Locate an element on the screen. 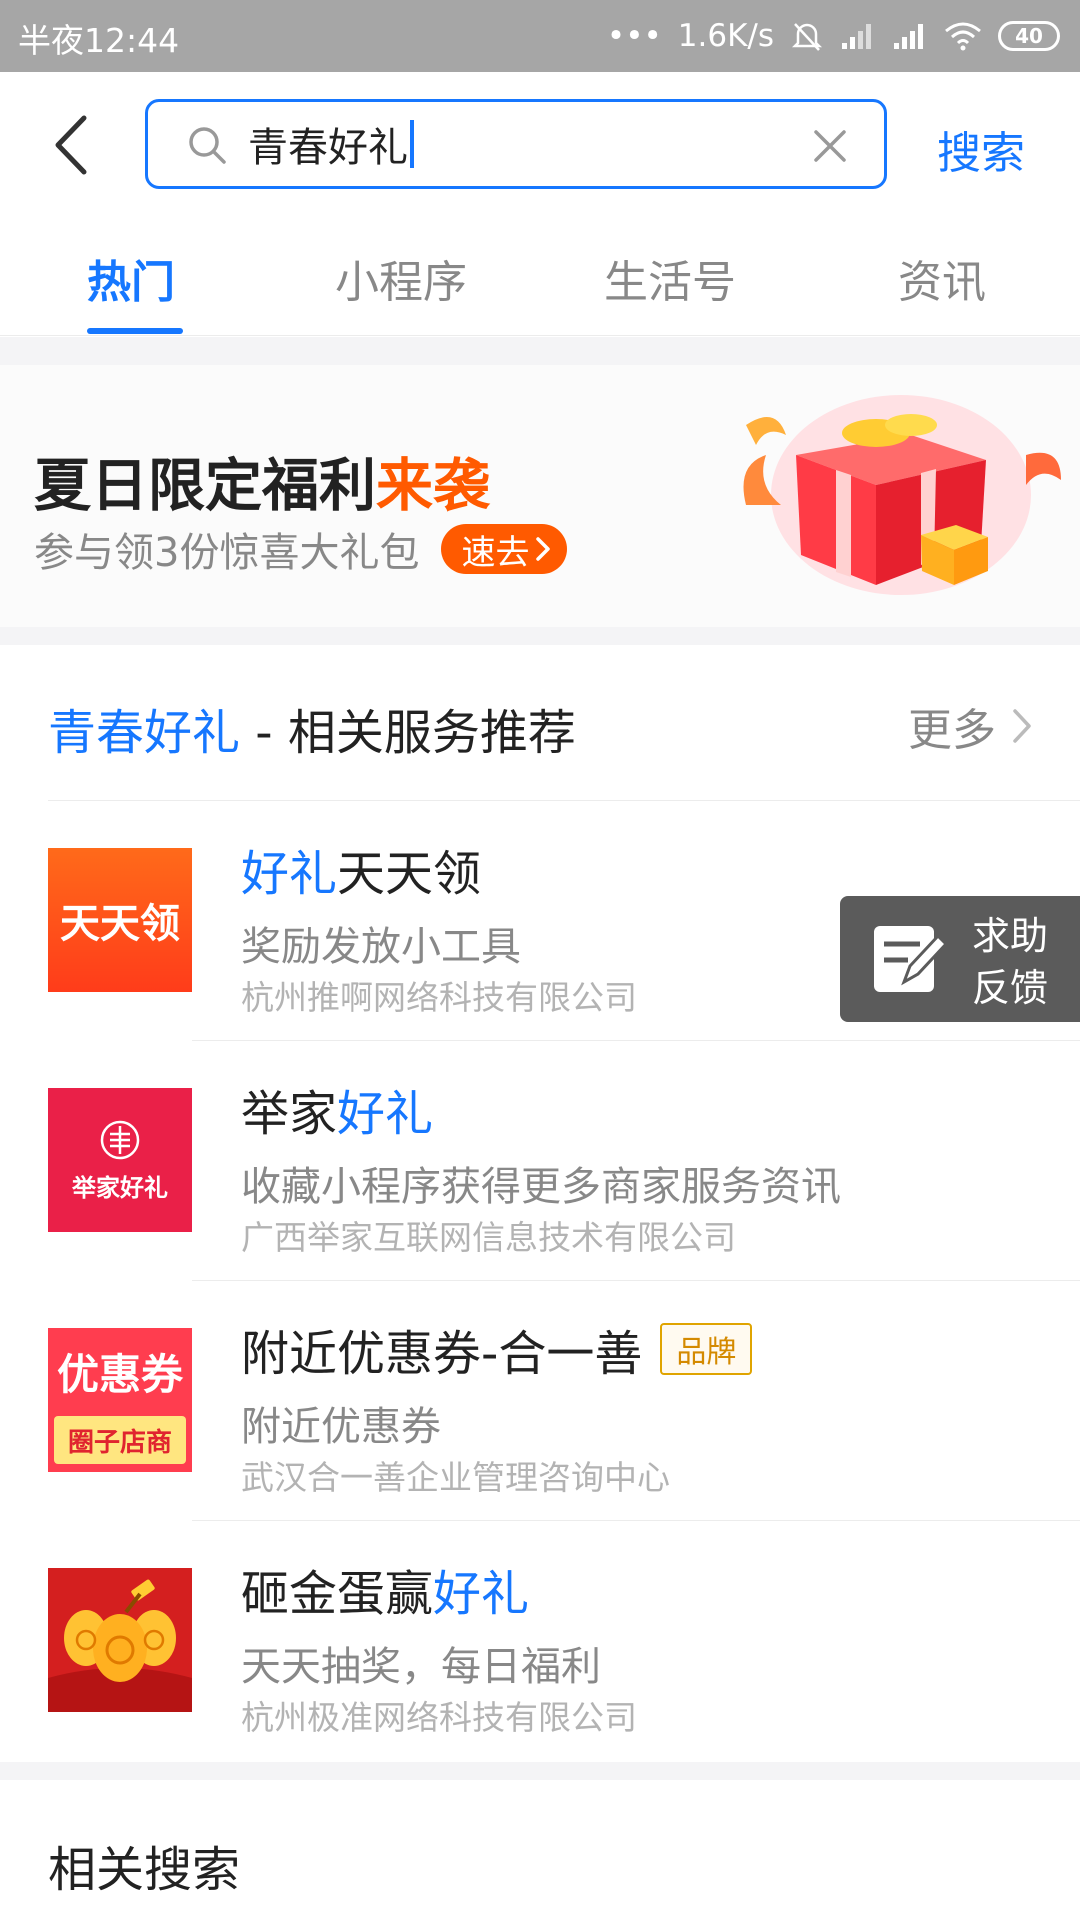 The height and width of the screenshot is (1920, 1080). tab-mini-programs: 小程序 is located at coordinates (401, 278).